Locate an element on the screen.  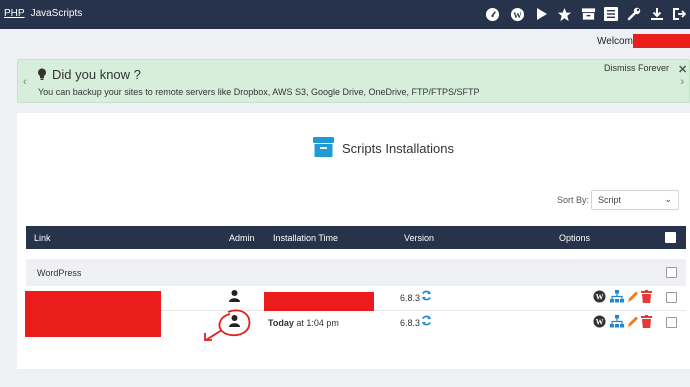
installation-time: Today at 1:04 pm is located at coordinates (303, 323).